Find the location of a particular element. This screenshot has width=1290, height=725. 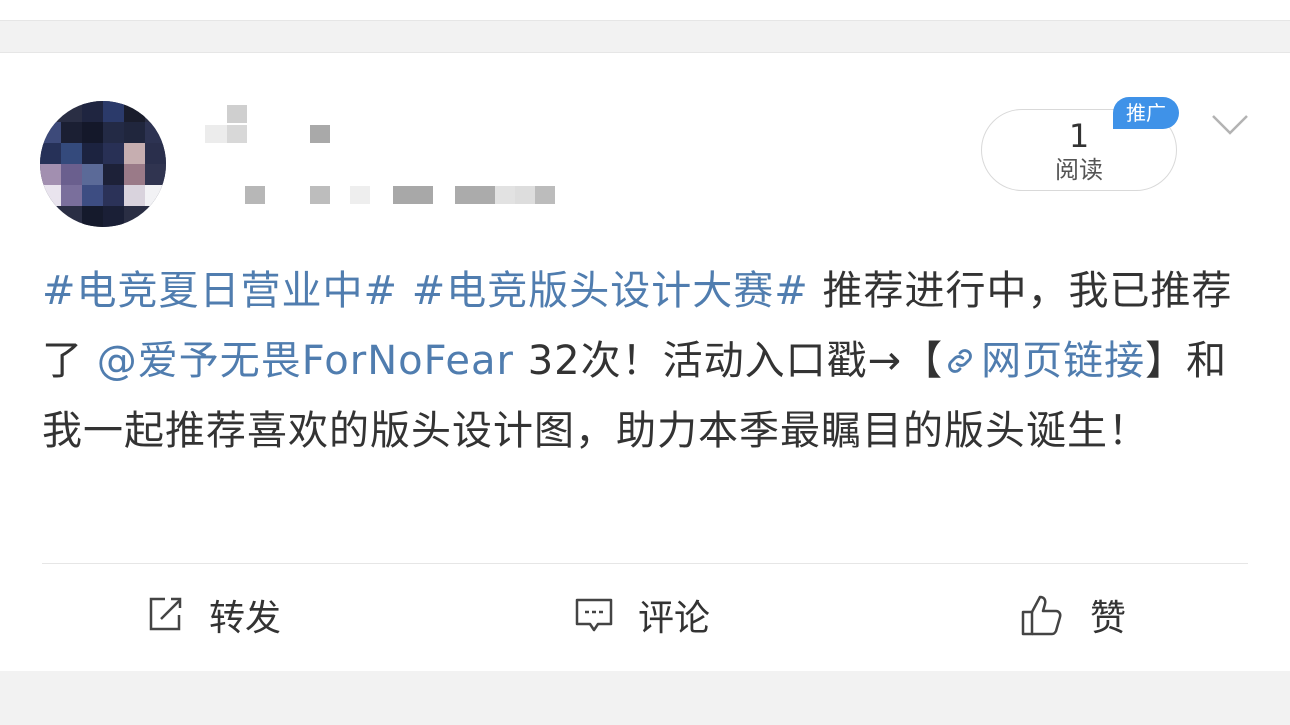

divider is located at coordinates (645, 563).